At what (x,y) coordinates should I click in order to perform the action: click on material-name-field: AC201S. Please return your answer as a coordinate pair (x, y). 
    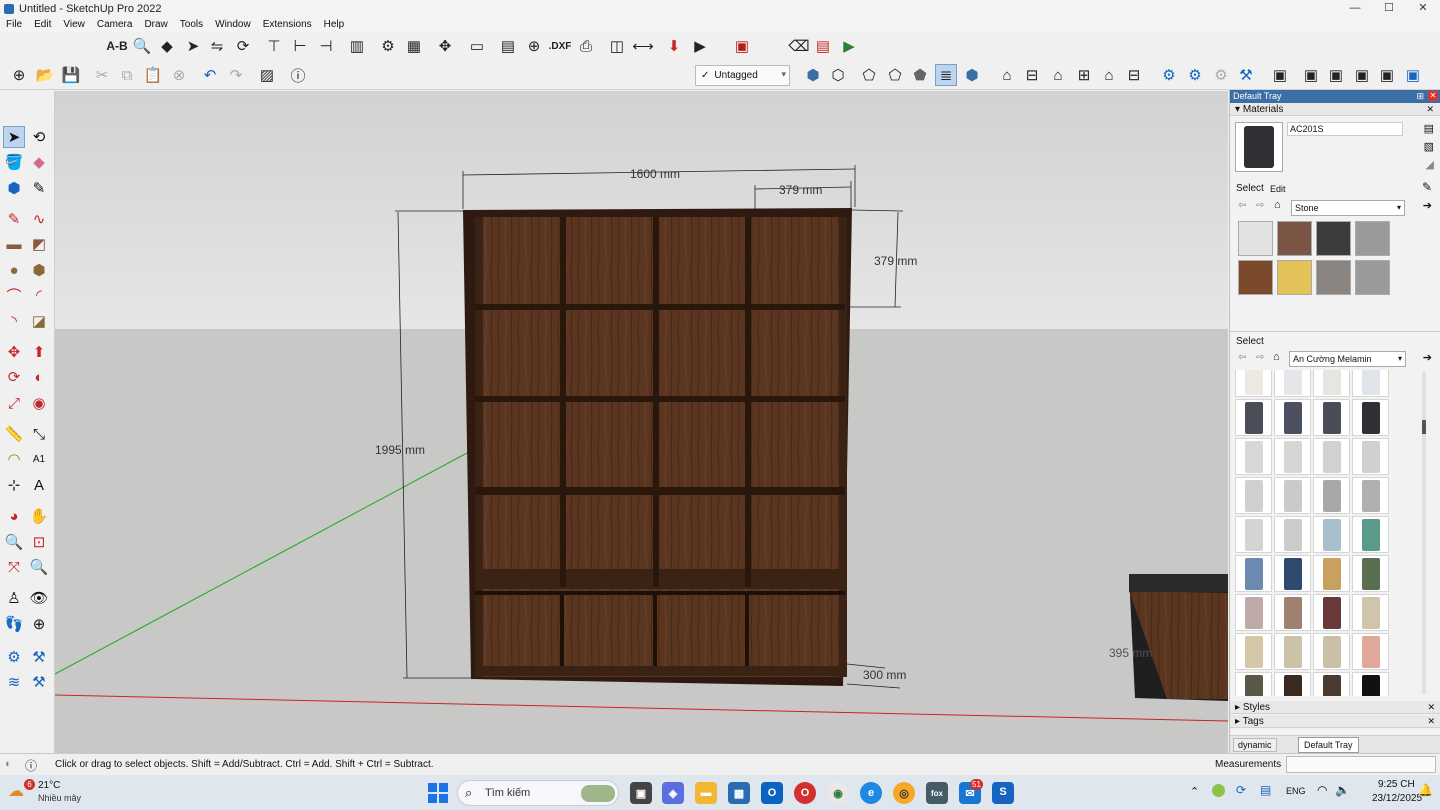
    Looking at the image, I should click on (1345, 129).